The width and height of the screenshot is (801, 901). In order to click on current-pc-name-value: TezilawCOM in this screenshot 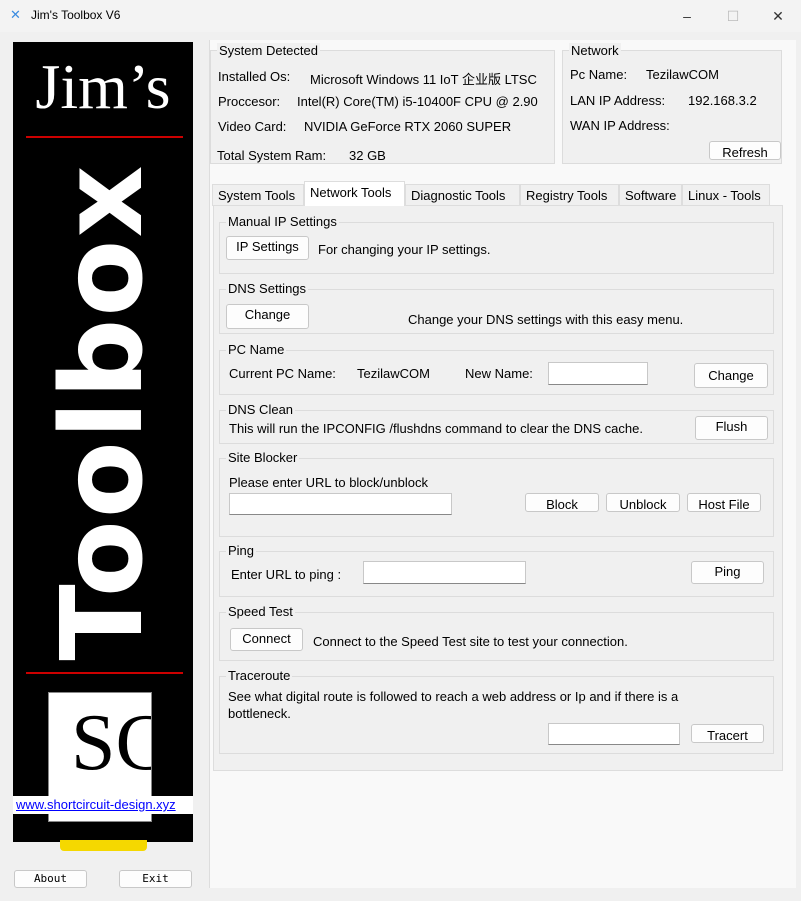, I will do `click(393, 373)`.